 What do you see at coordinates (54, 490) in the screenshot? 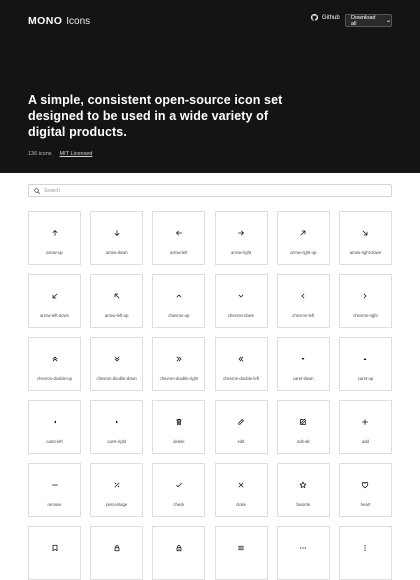
I see `icon-tile-remove: remove` at bounding box center [54, 490].